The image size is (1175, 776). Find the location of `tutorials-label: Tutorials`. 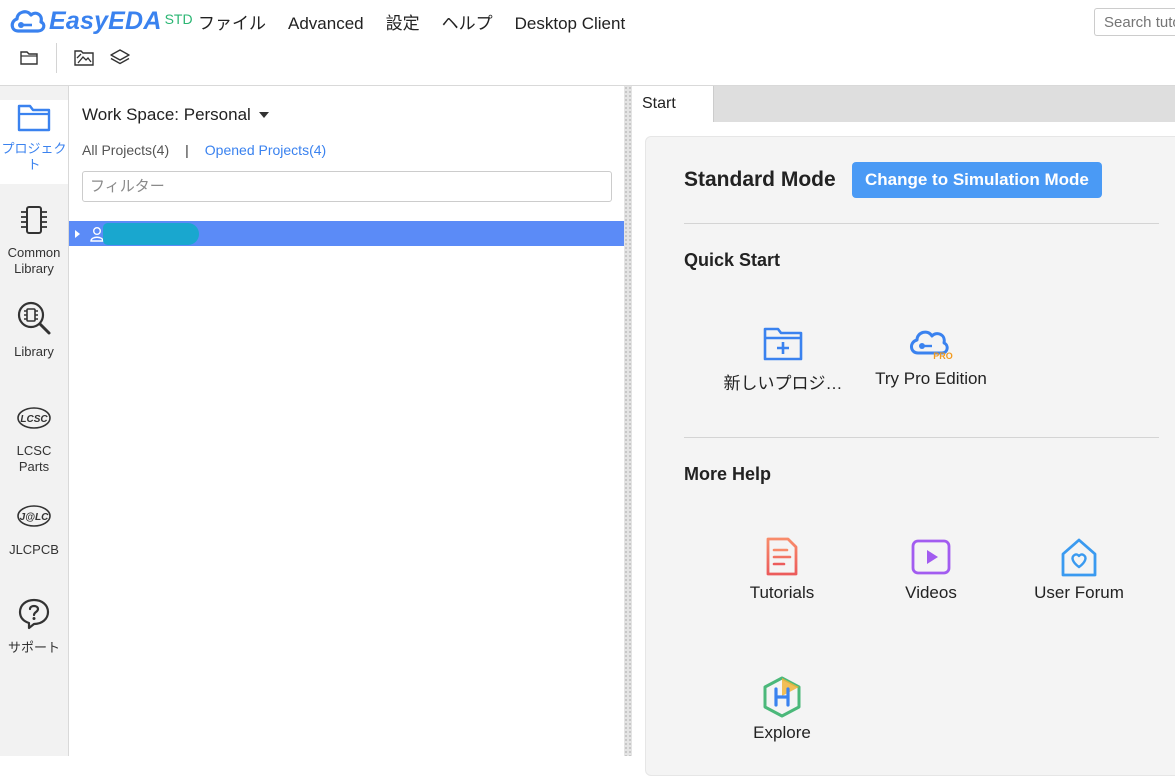

tutorials-label: Tutorials is located at coordinates (782, 592).